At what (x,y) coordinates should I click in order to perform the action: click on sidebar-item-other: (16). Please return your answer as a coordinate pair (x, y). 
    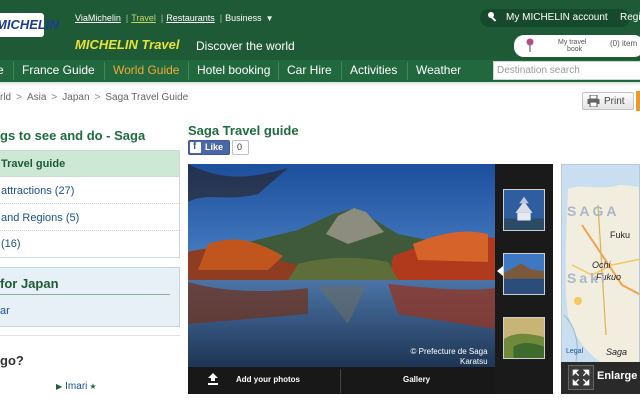
    Looking at the image, I should click on (89, 245).